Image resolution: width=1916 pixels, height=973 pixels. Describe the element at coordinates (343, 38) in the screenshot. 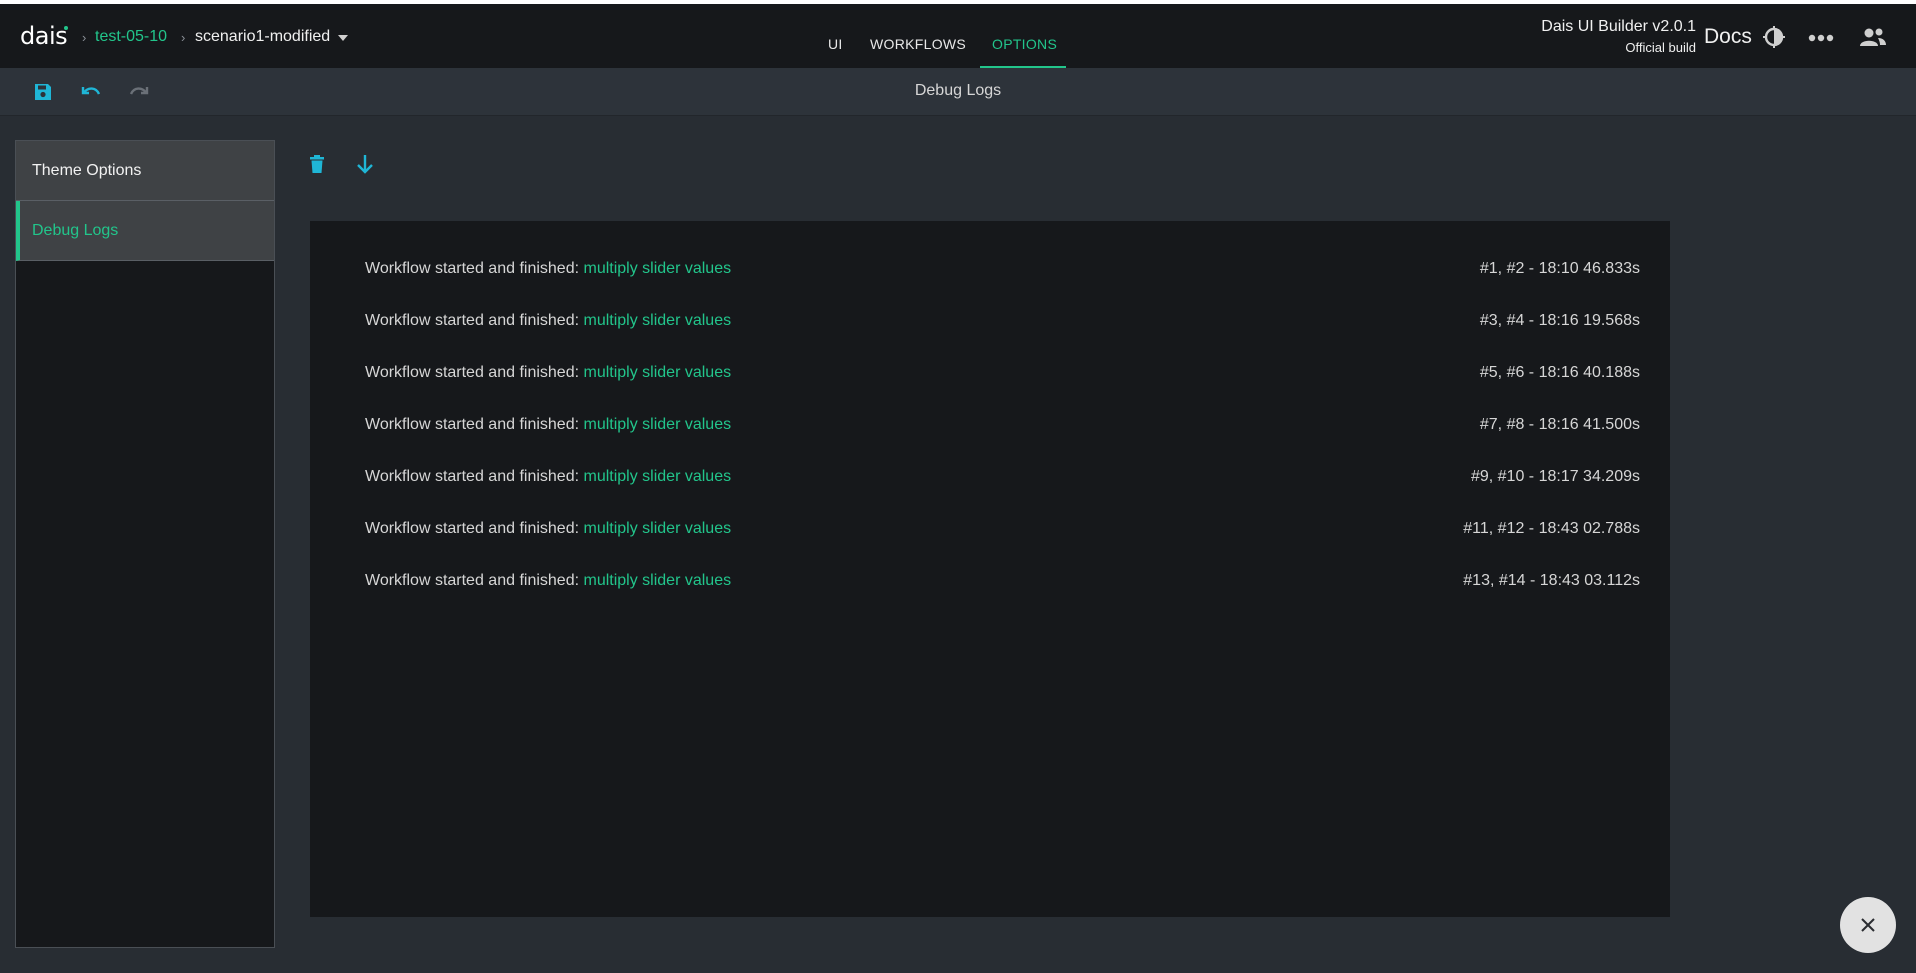

I see `chevron-down-icon` at that location.